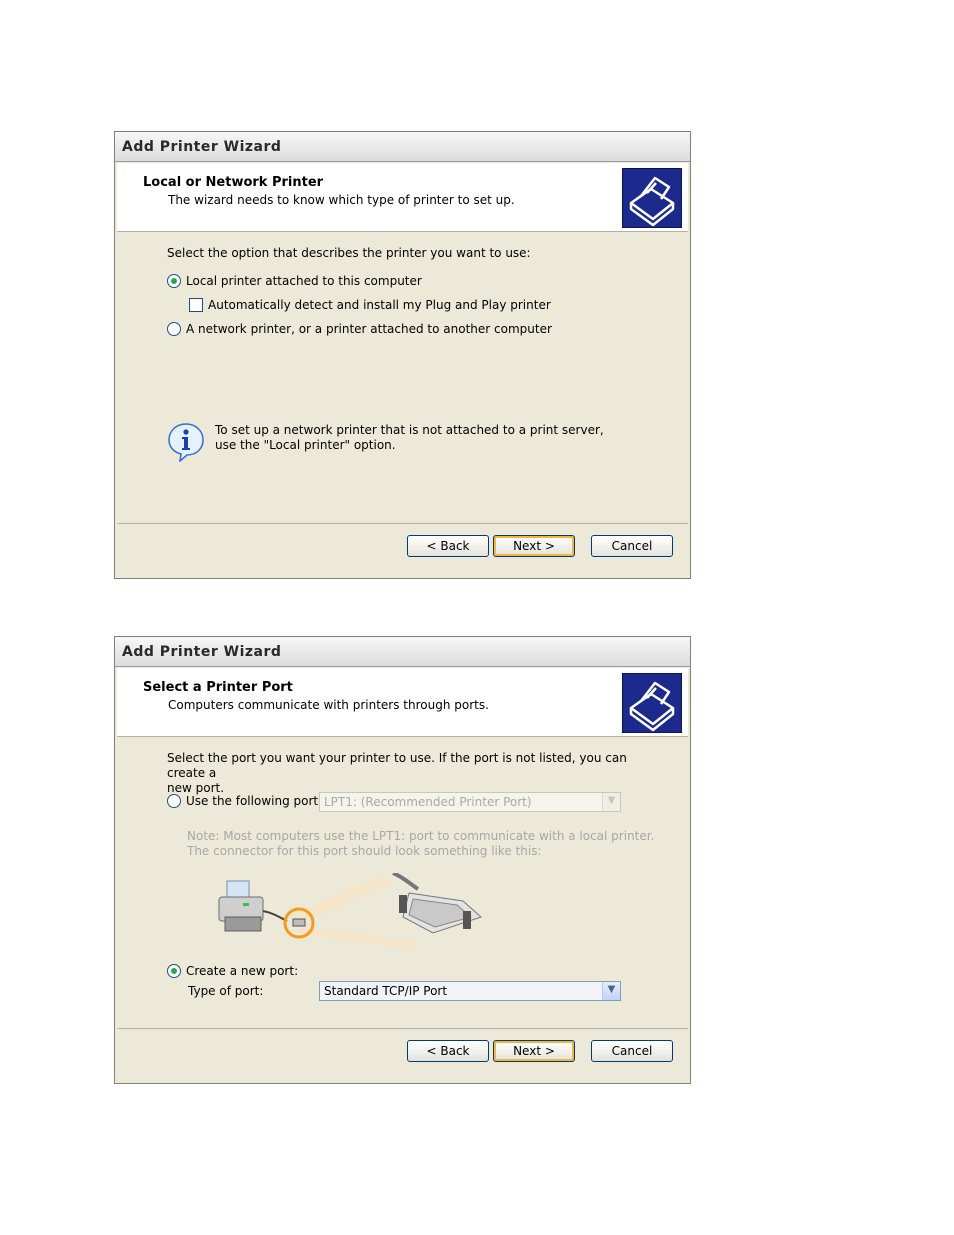 This screenshot has width=954, height=1235. I want to click on type-of-port-select: Standard TCP/IP Port ▼, so click(470, 991).